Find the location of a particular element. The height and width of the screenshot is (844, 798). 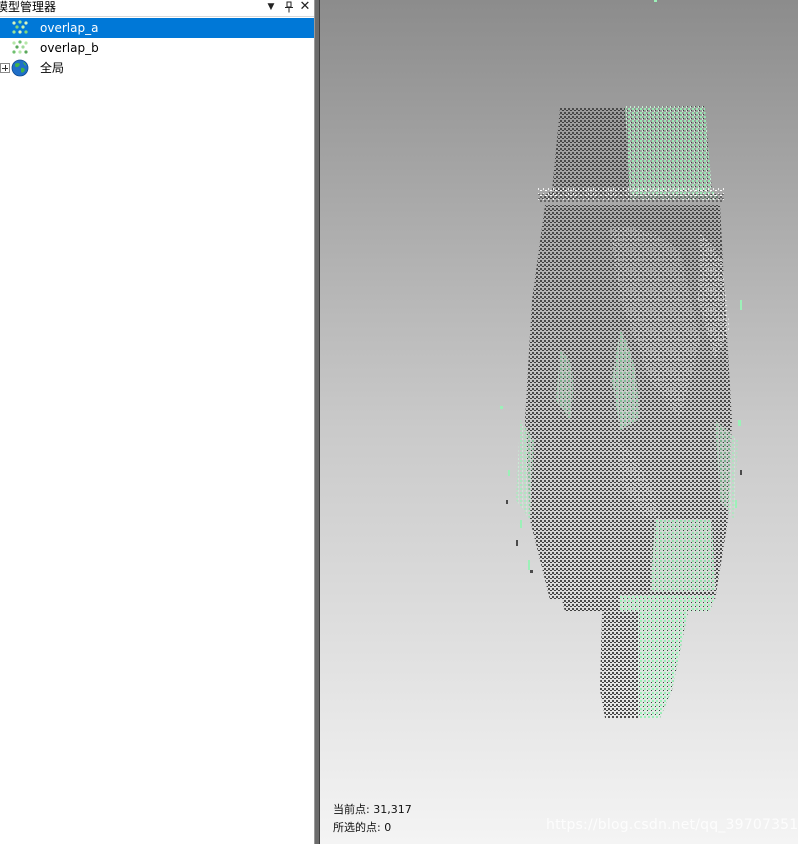

tree-item-label: 全局 is located at coordinates (52, 68).